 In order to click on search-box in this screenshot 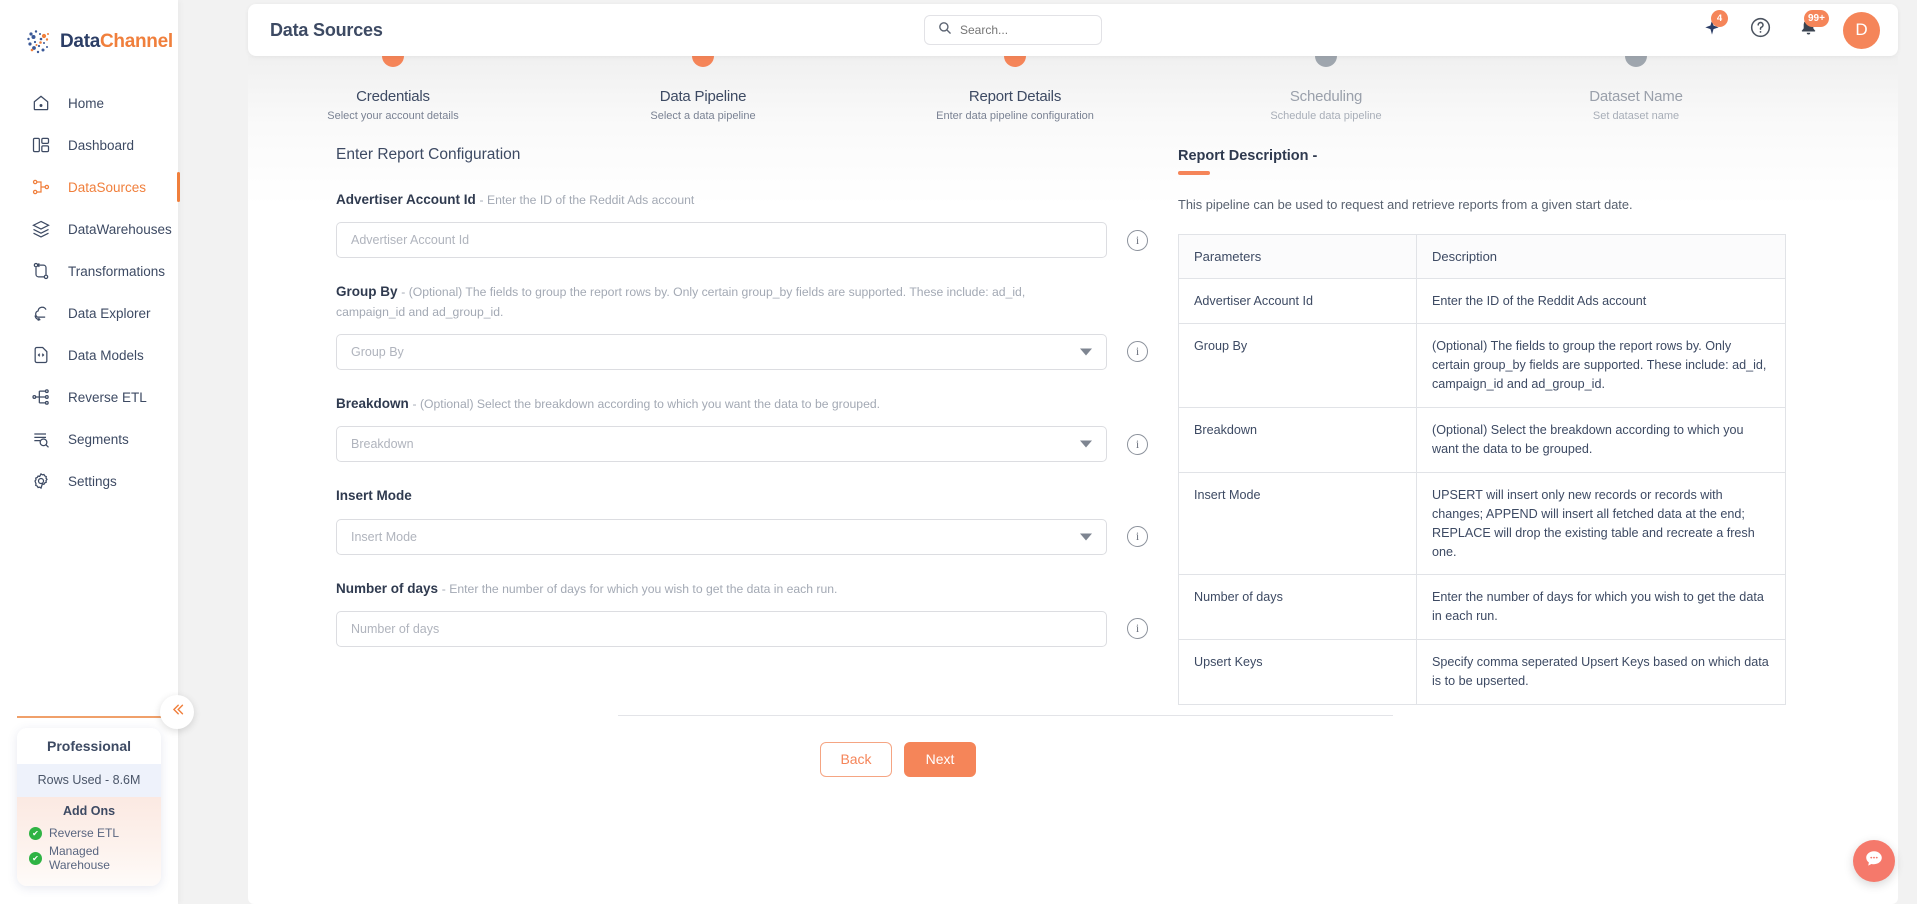, I will do `click(1013, 30)`.